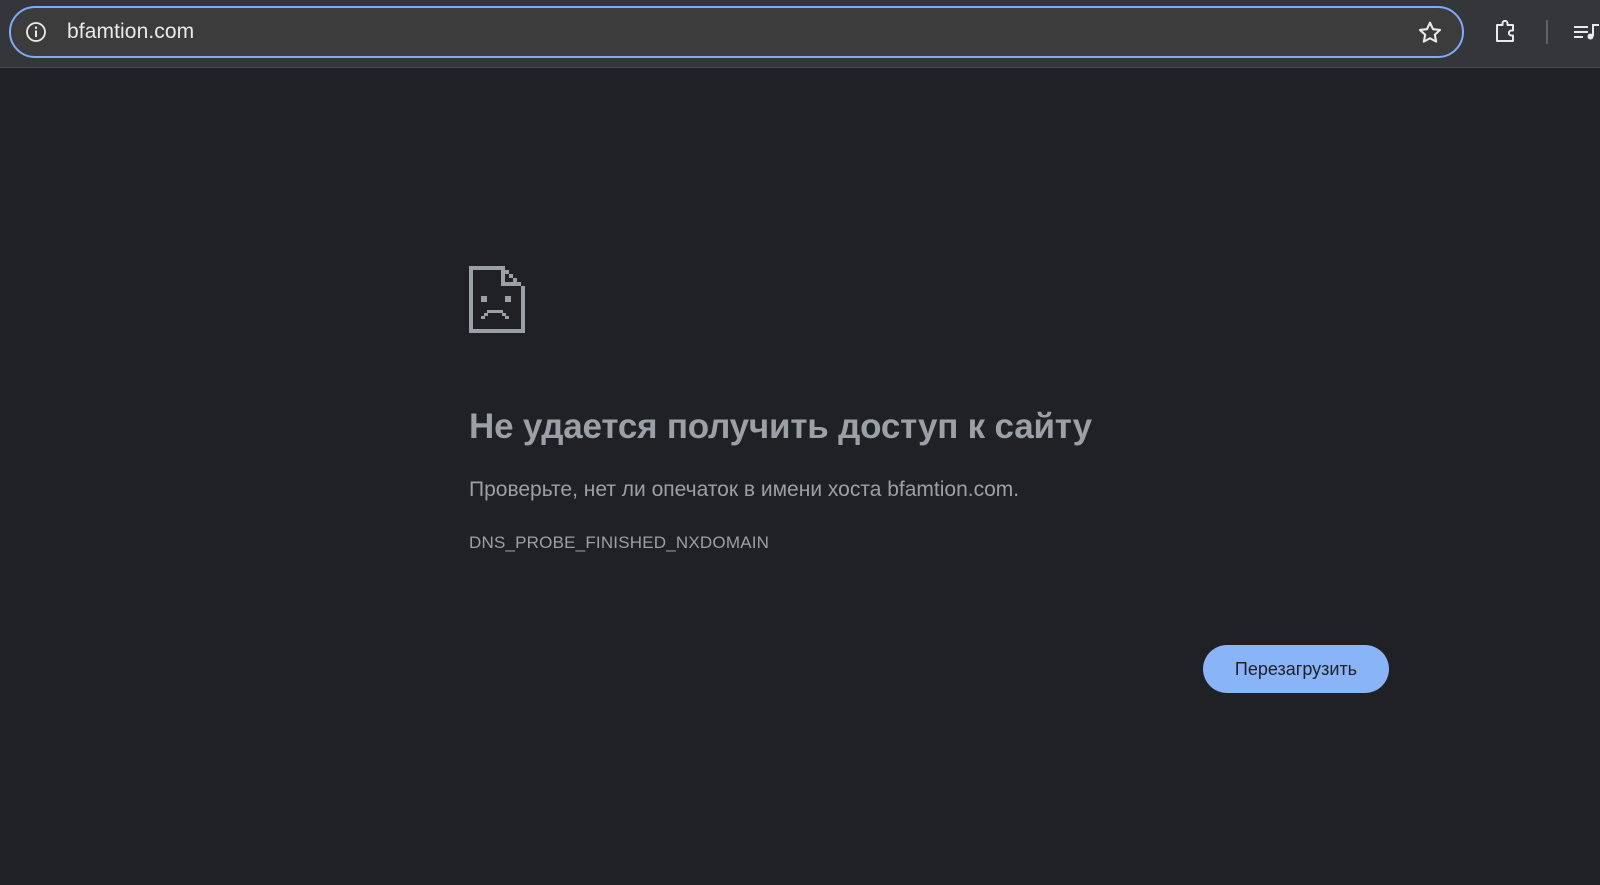  Describe the element at coordinates (1430, 33) in the screenshot. I see `star-outline-icon` at that location.